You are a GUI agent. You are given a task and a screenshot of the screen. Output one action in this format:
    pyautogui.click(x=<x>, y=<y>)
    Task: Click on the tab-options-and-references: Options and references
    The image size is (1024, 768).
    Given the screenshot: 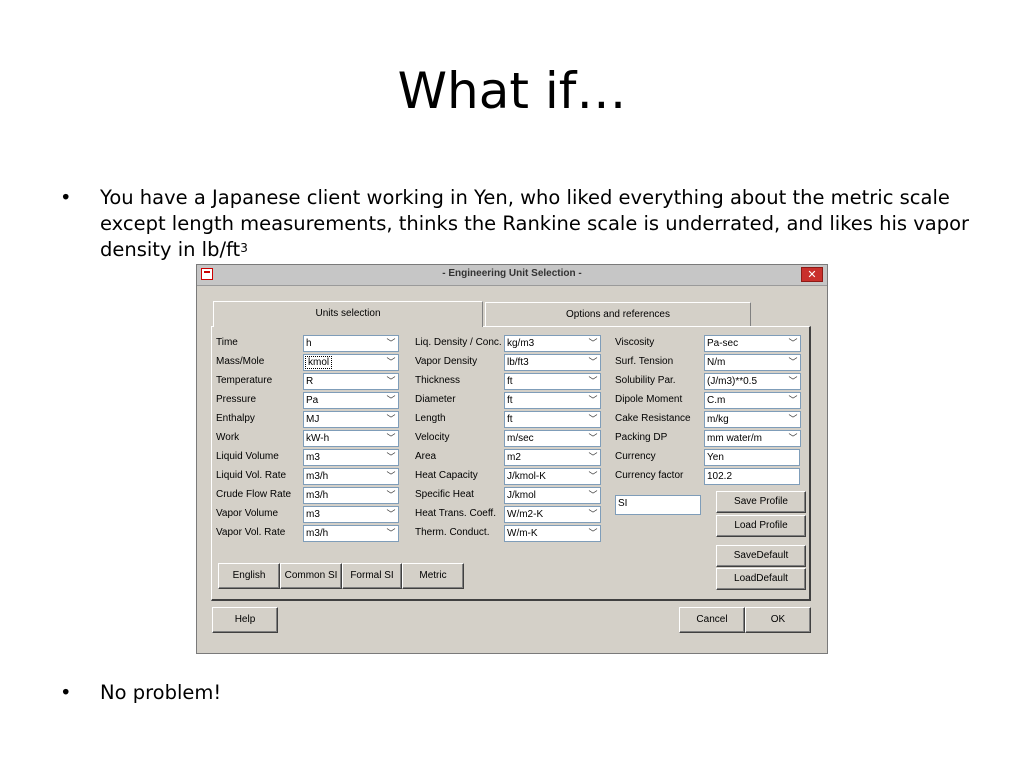 What is the action you would take?
    pyautogui.click(x=618, y=314)
    